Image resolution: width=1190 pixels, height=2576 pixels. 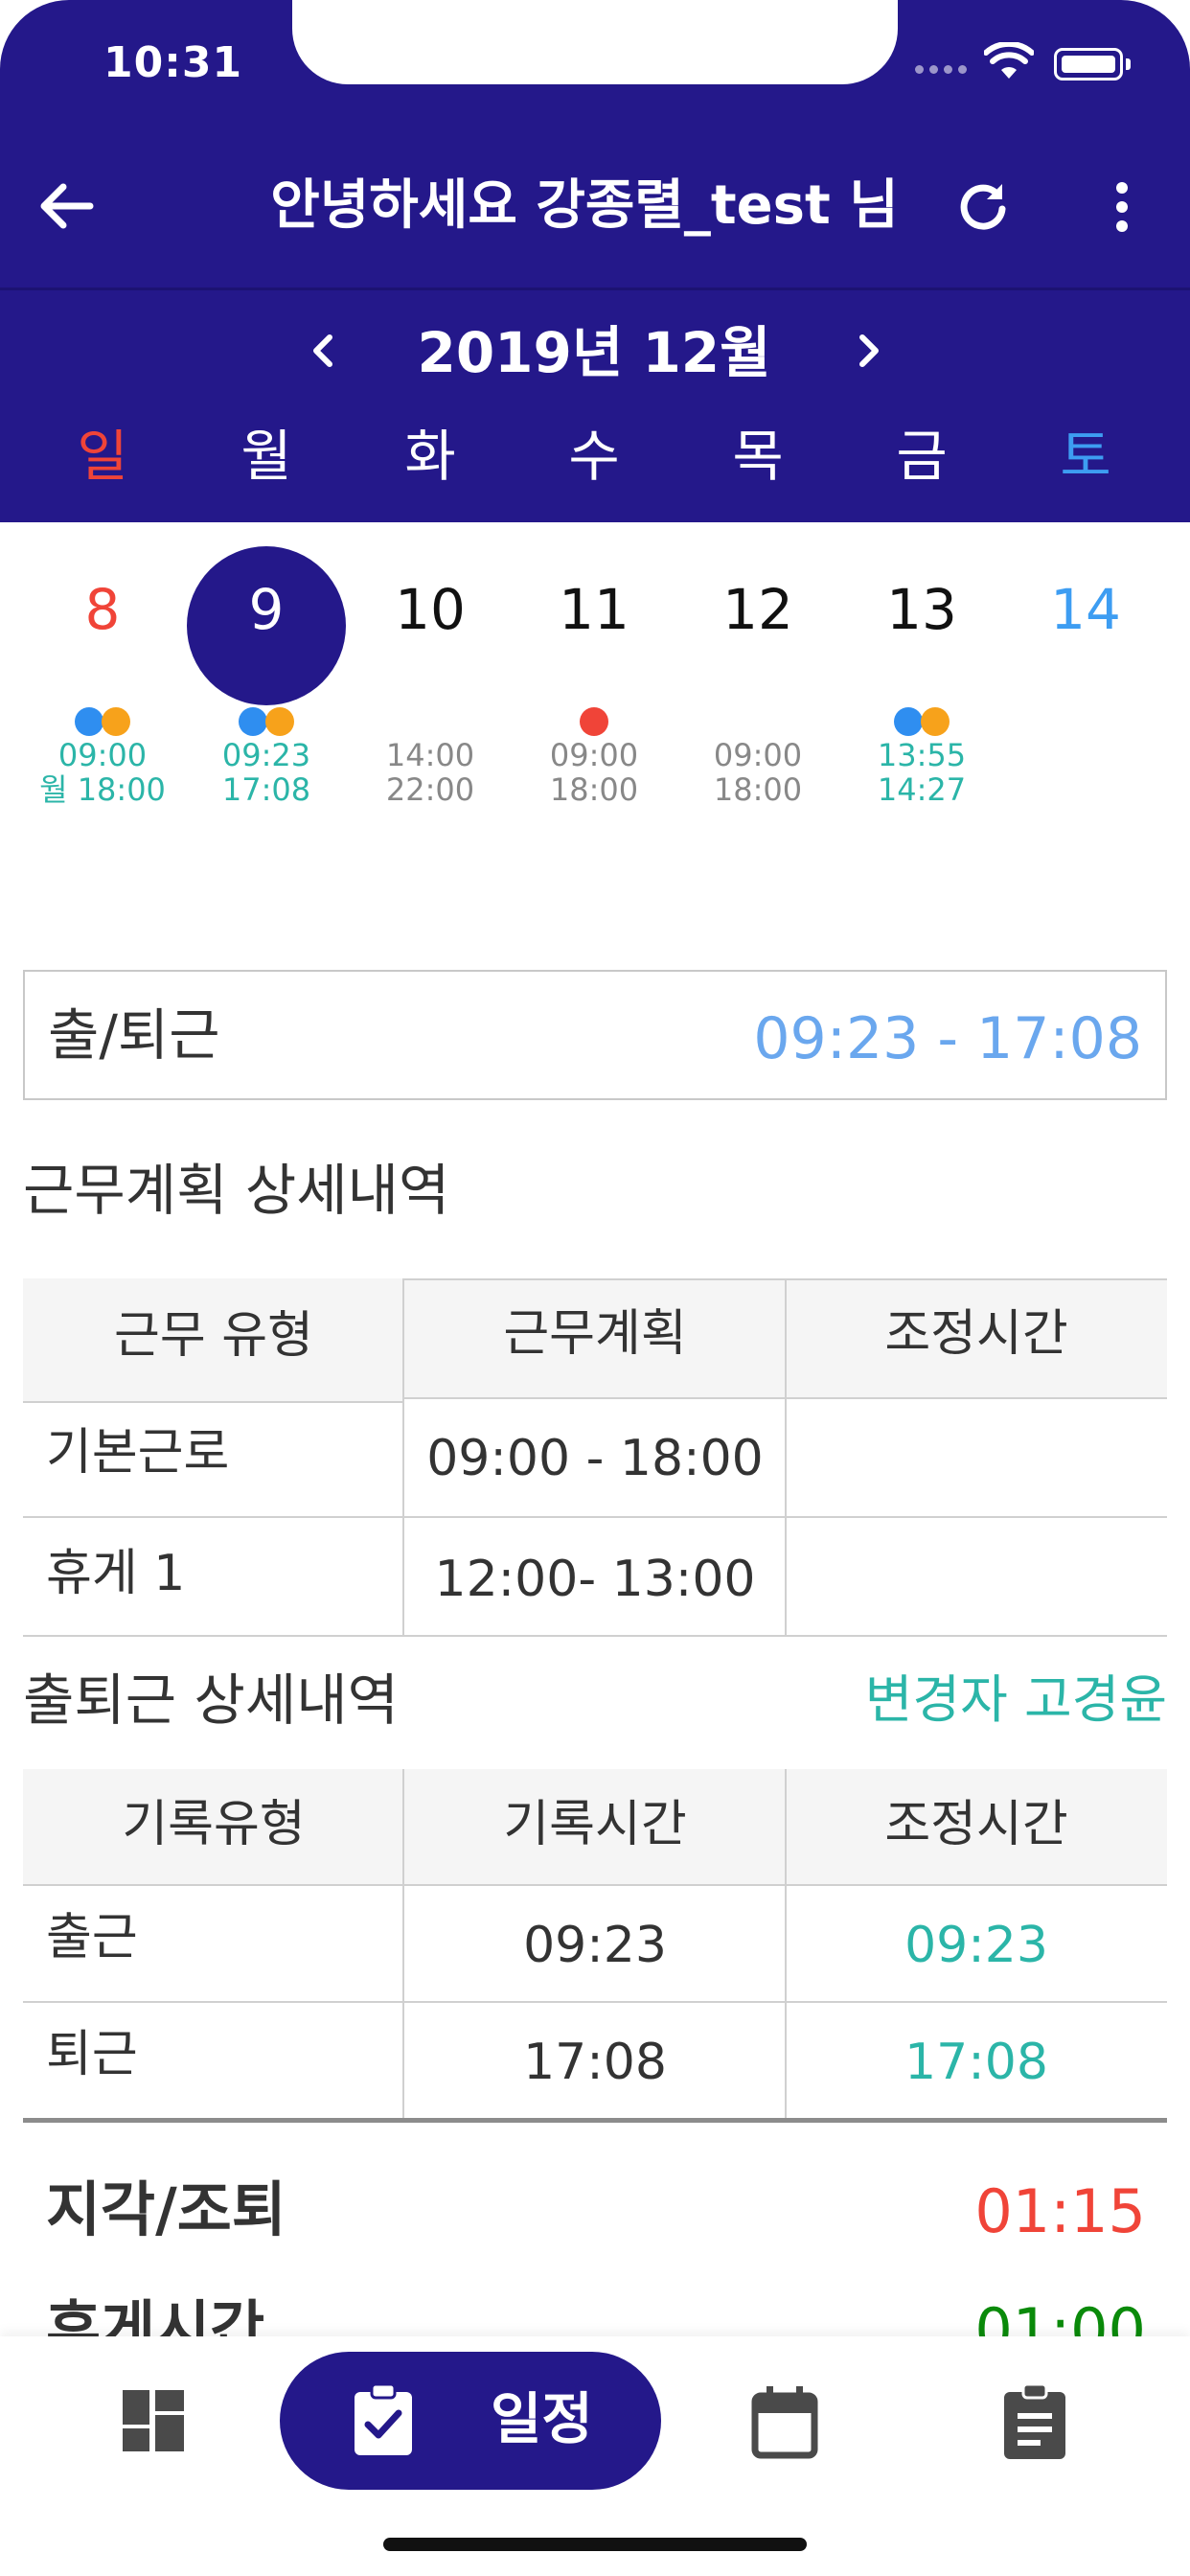 I want to click on day-time-end: 18:00, so click(x=594, y=789).